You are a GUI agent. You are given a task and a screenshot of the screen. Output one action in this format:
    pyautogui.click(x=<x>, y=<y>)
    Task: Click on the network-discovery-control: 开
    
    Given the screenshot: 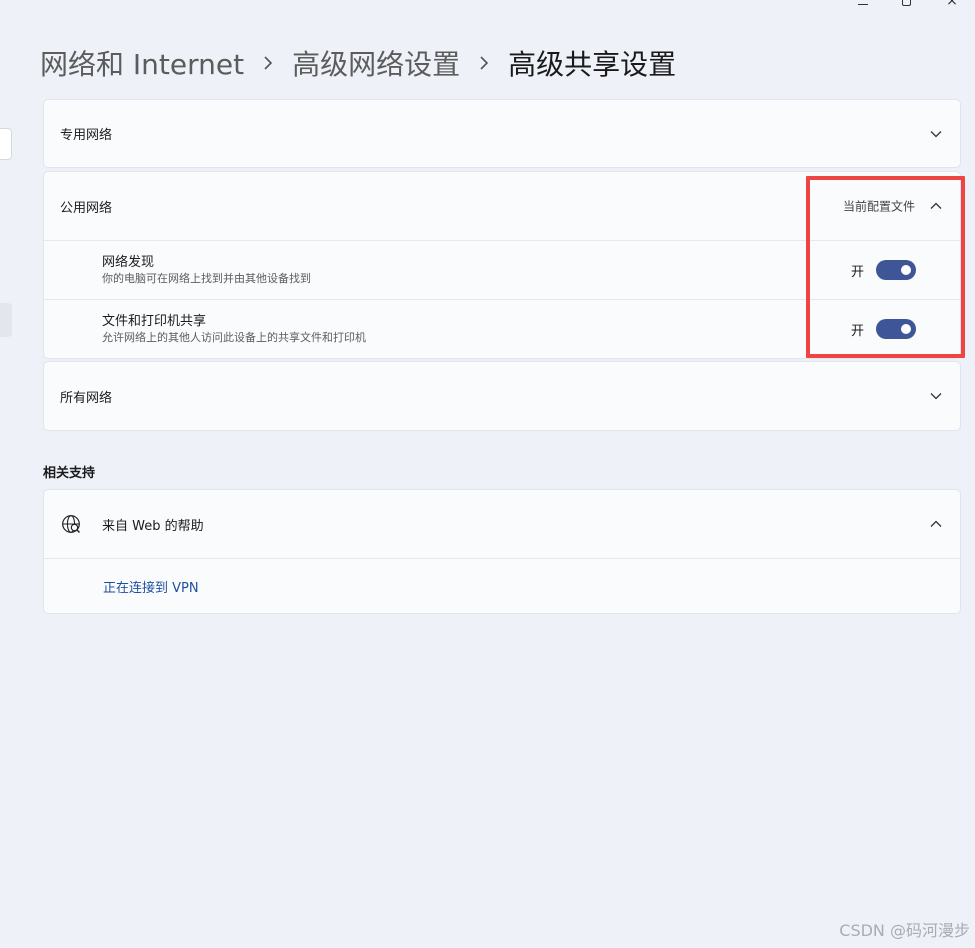 What is the action you would take?
    pyautogui.click(x=883, y=270)
    